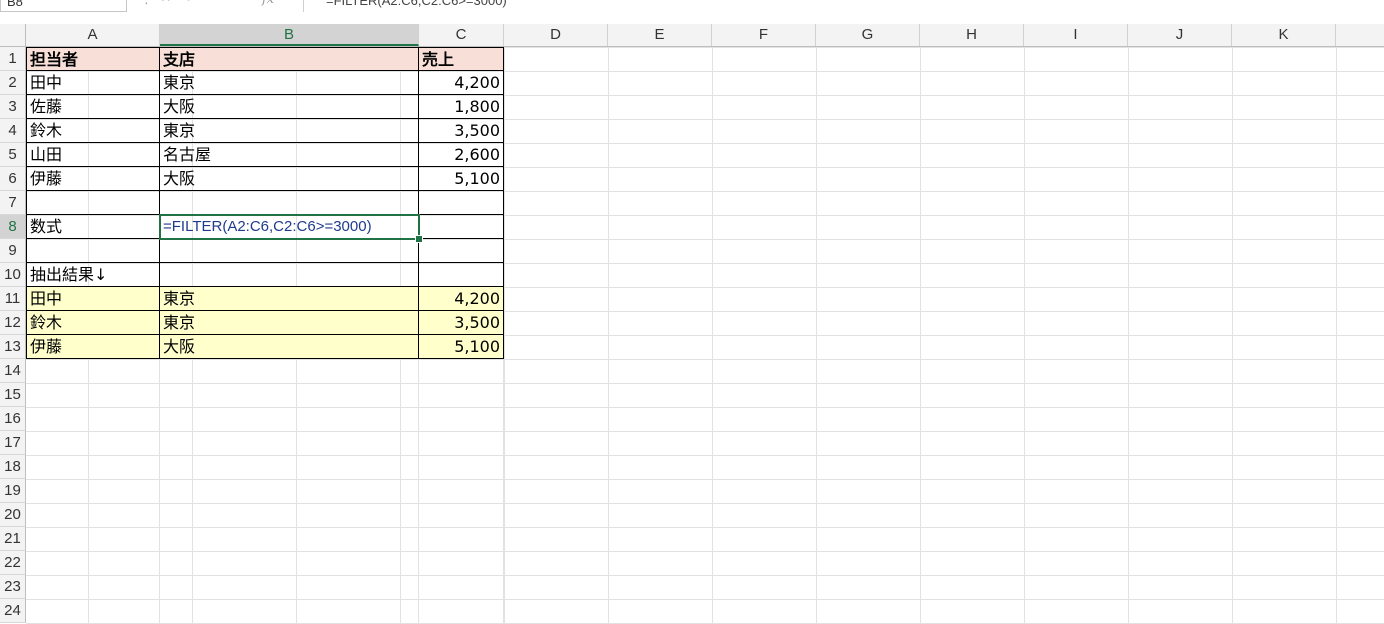  I want to click on result-cell: 大阪, so click(289, 347).